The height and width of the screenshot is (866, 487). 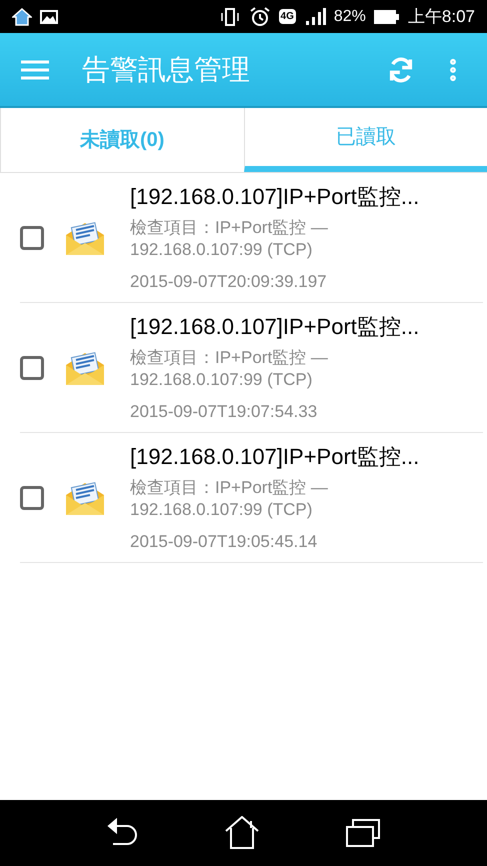 I want to click on tab: 已讀取, so click(x=365, y=140).